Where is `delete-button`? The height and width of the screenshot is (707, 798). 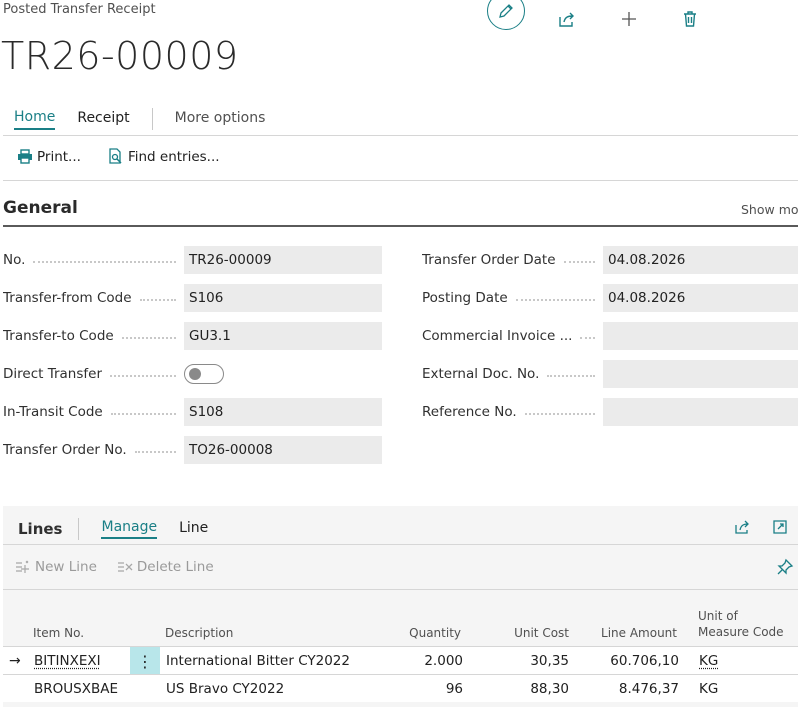 delete-button is located at coordinates (690, 19).